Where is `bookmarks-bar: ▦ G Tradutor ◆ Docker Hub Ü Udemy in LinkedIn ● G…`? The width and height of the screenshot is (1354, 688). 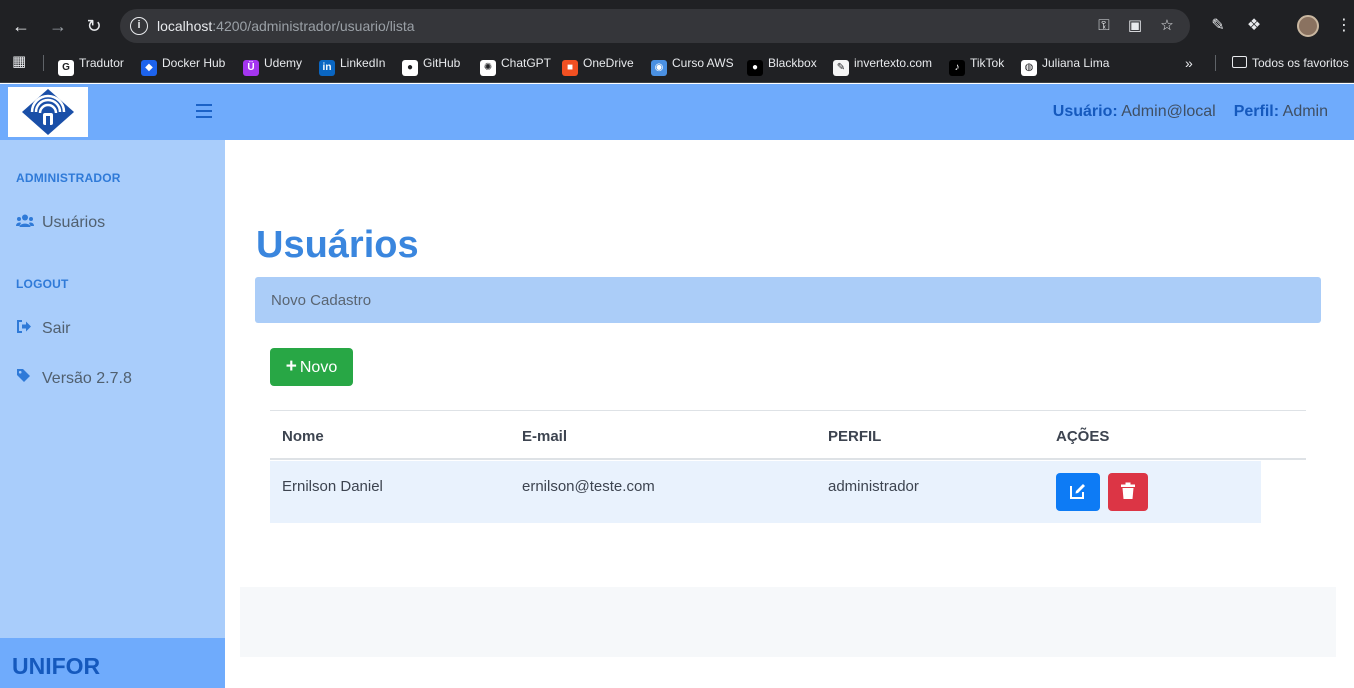
bookmarks-bar: ▦ G Tradutor ◆ Docker Hub Ü Udemy in LinkedIn ● G… is located at coordinates (677, 63).